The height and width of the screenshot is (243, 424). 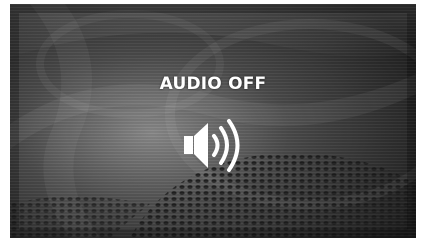 I want to click on speaker-icon, so click(x=212, y=145).